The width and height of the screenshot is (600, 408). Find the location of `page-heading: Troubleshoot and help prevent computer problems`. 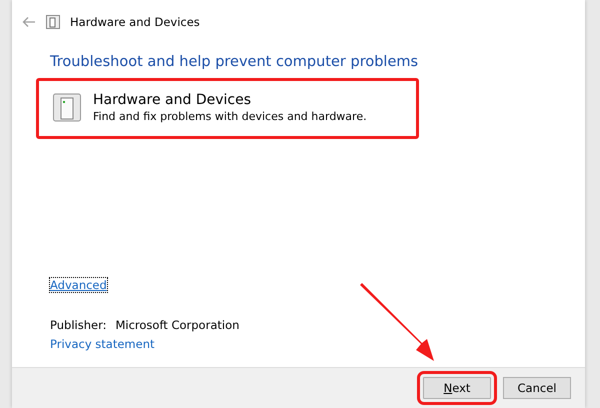

page-heading: Troubleshoot and help prevent computer problems is located at coordinates (235, 62).